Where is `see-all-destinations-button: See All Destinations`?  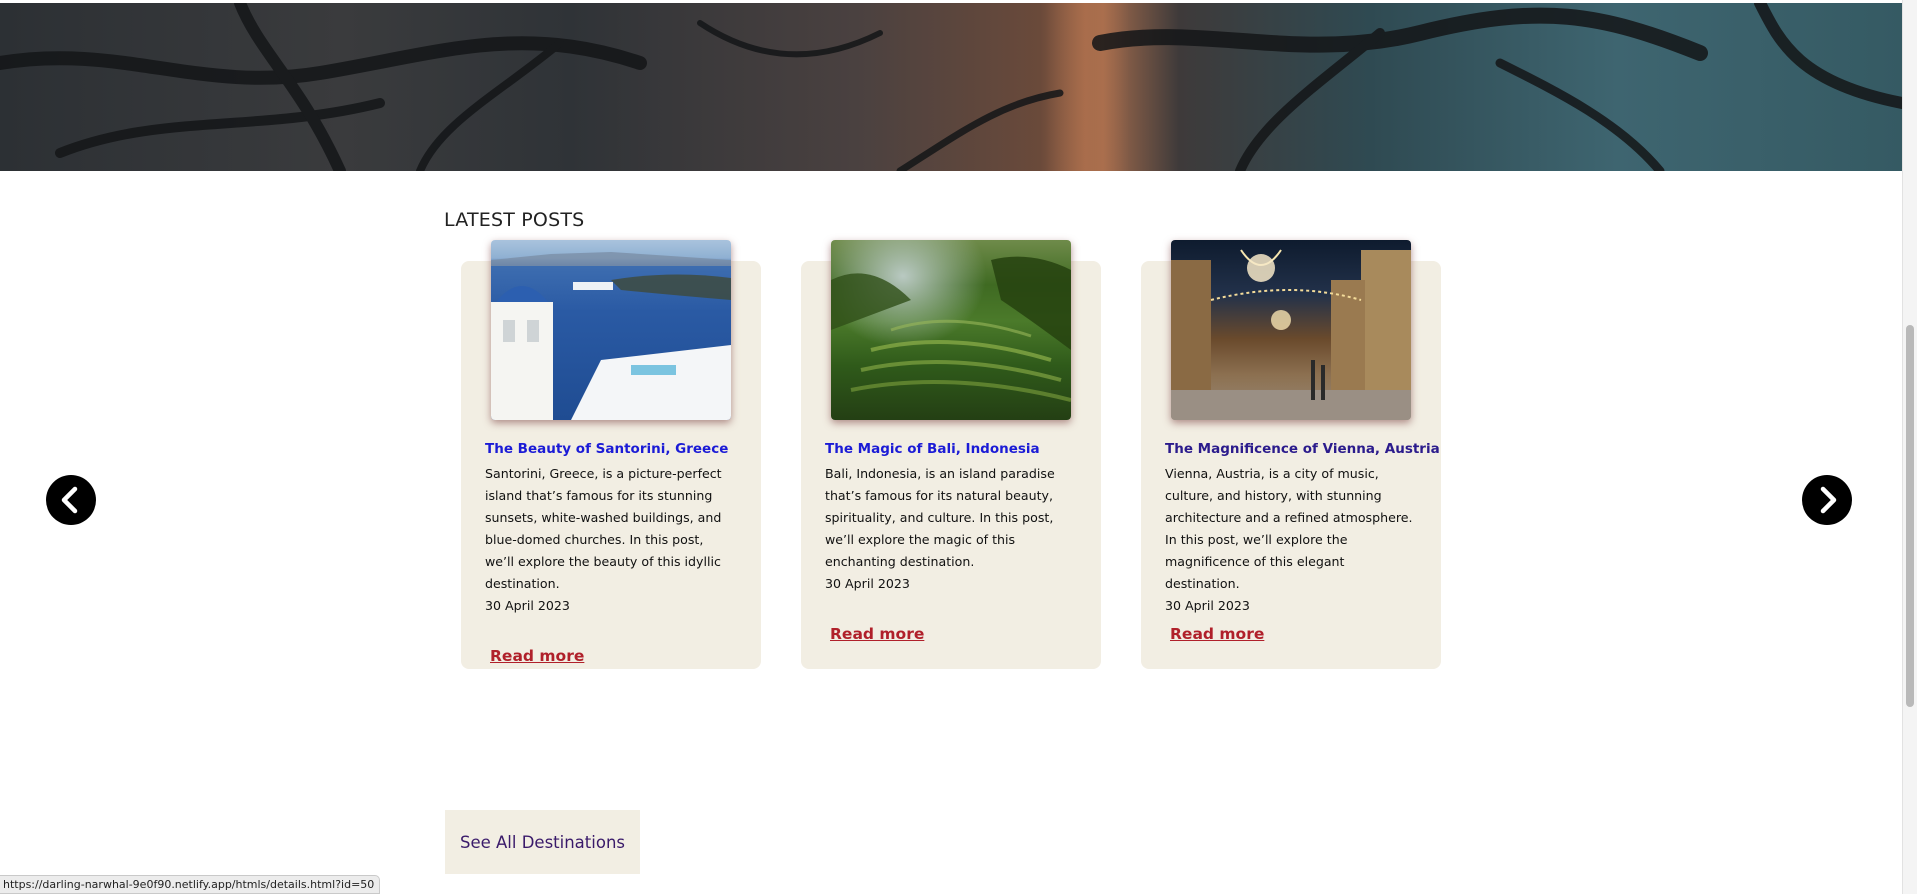
see-all-destinations-button: See All Destinations is located at coordinates (542, 842).